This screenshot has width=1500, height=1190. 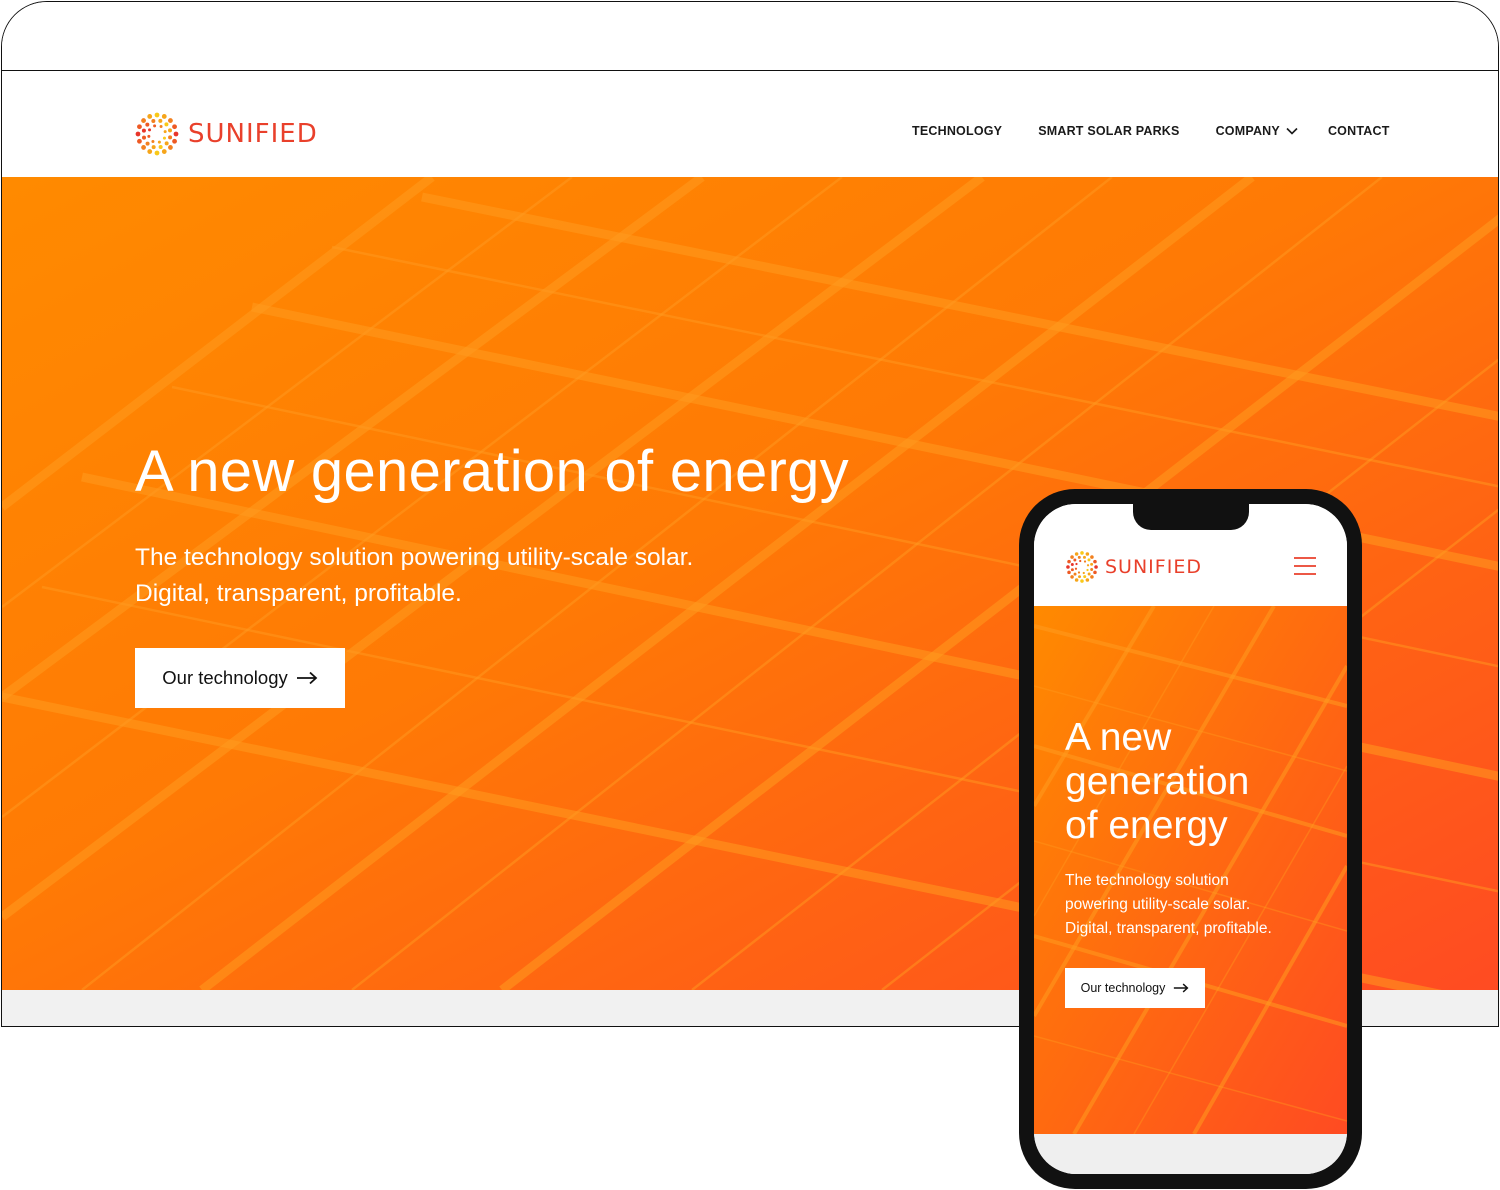 What do you see at coordinates (1168, 928) in the screenshot?
I see `mobile-hero-subtitle-line: Digital, transparent, profitable.` at bounding box center [1168, 928].